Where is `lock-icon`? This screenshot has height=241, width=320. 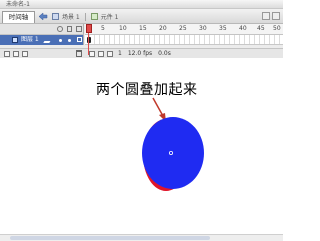
lock-icon is located at coordinates (69, 29).